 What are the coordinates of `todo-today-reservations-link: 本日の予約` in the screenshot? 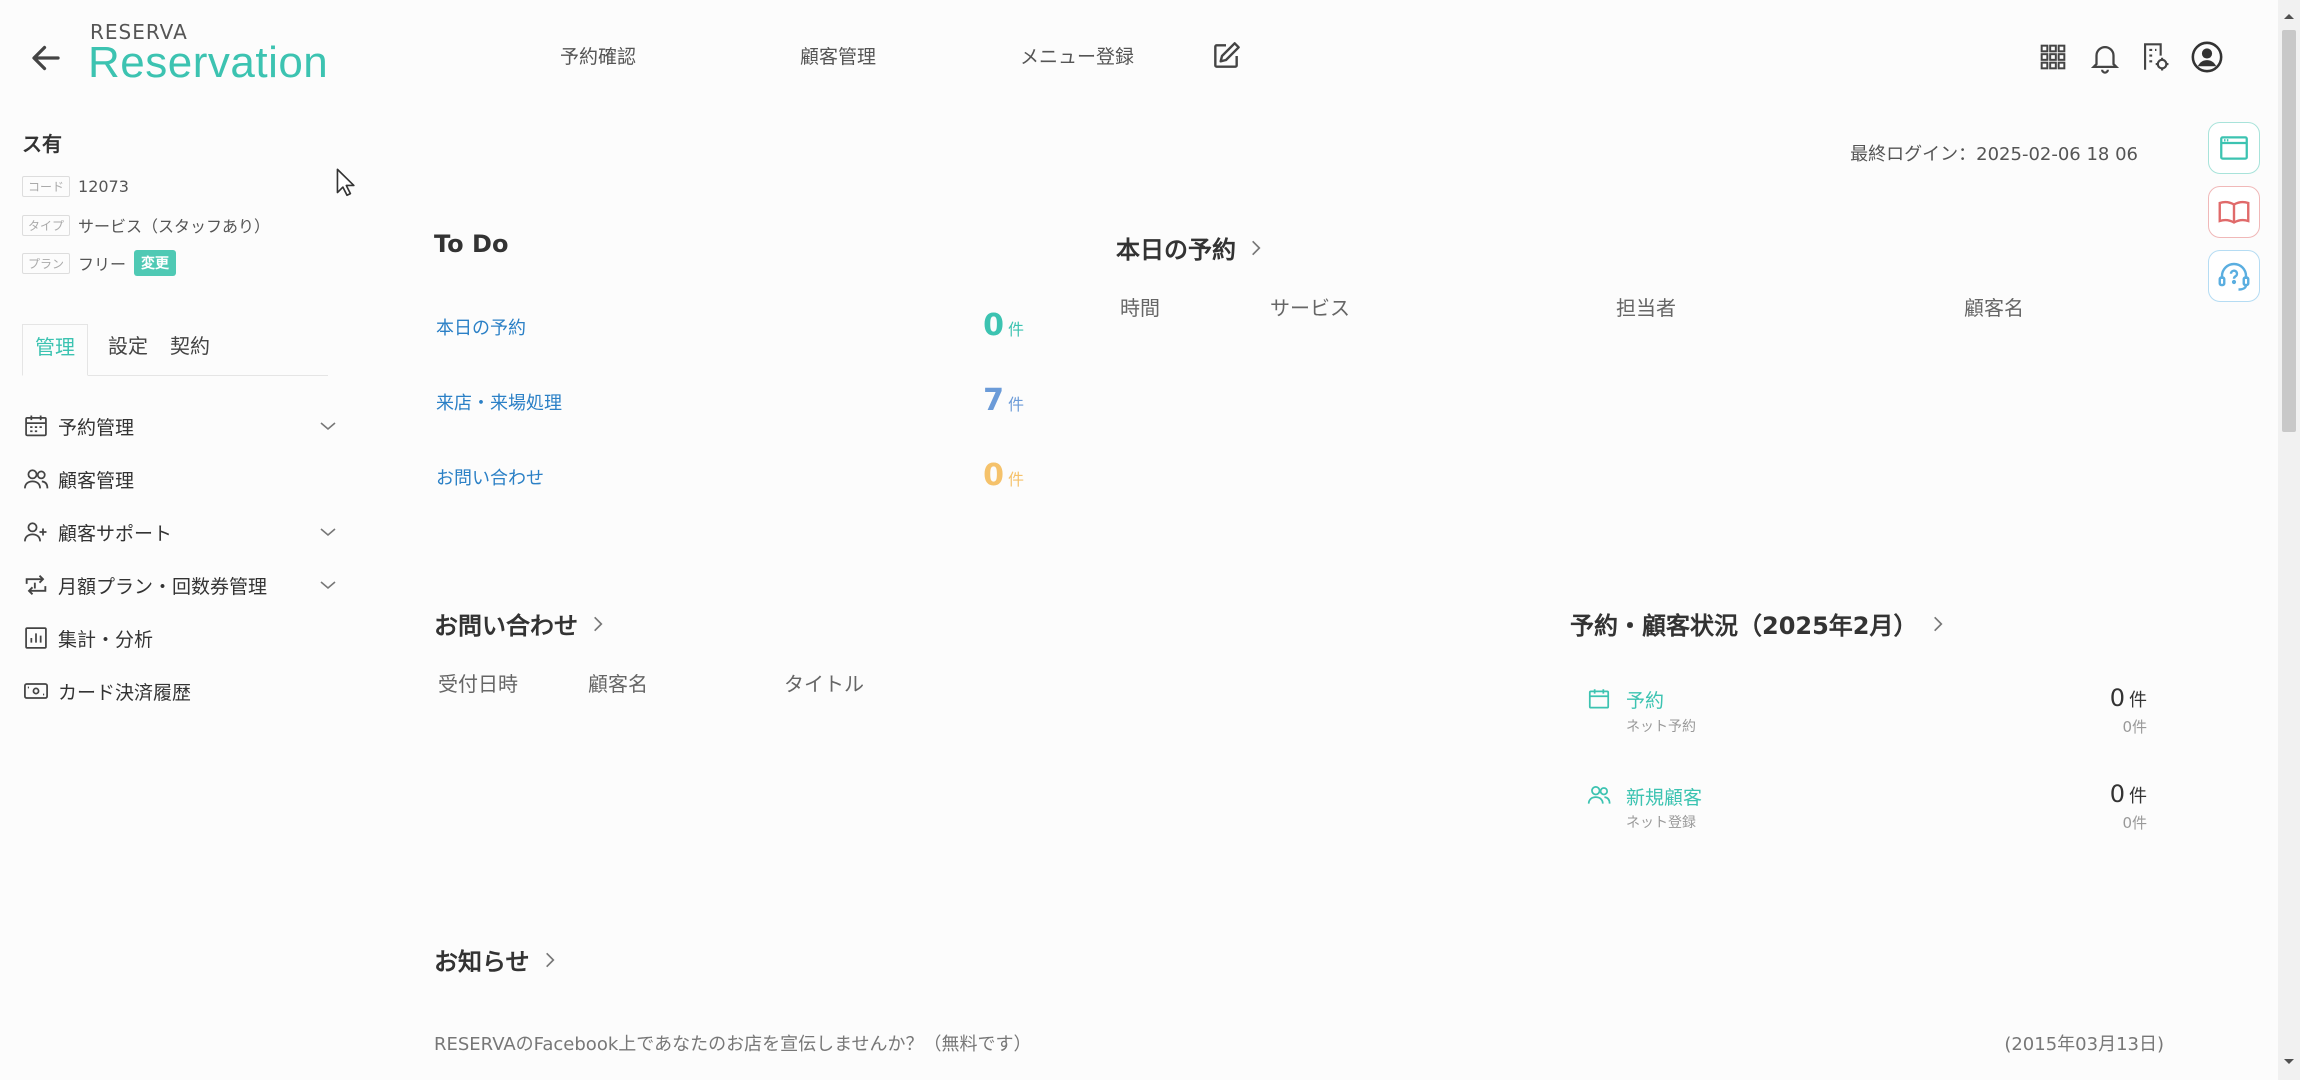 It's located at (481, 327).